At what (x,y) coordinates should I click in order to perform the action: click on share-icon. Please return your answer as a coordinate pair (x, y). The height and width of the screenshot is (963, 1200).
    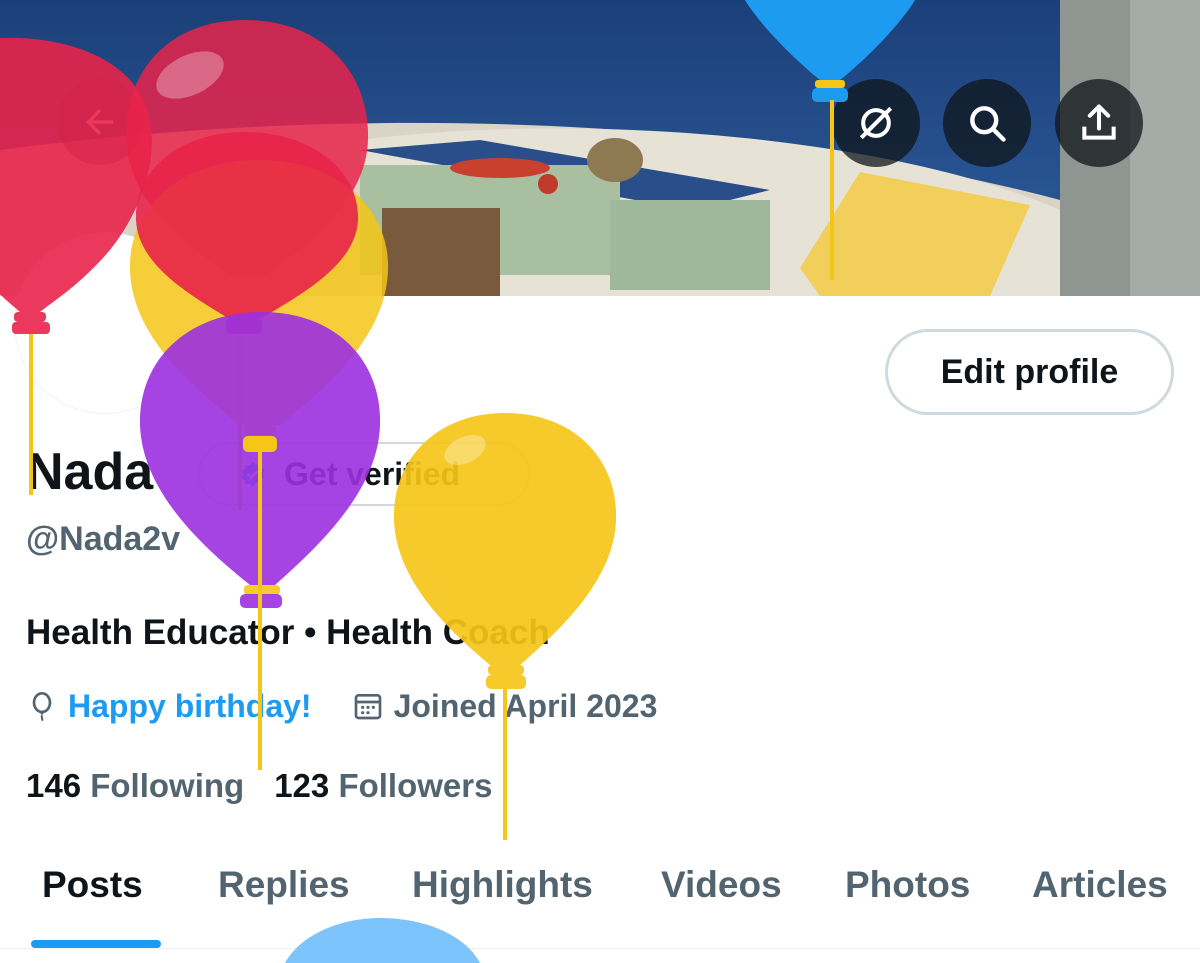
    Looking at the image, I should click on (1099, 122).